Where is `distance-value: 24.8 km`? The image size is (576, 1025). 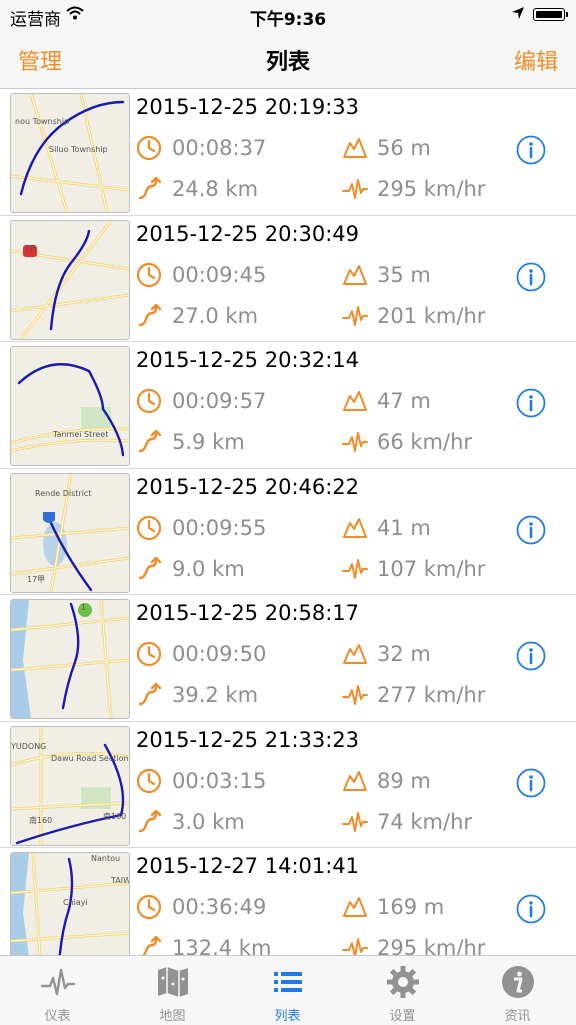 distance-value: 24.8 km is located at coordinates (215, 189).